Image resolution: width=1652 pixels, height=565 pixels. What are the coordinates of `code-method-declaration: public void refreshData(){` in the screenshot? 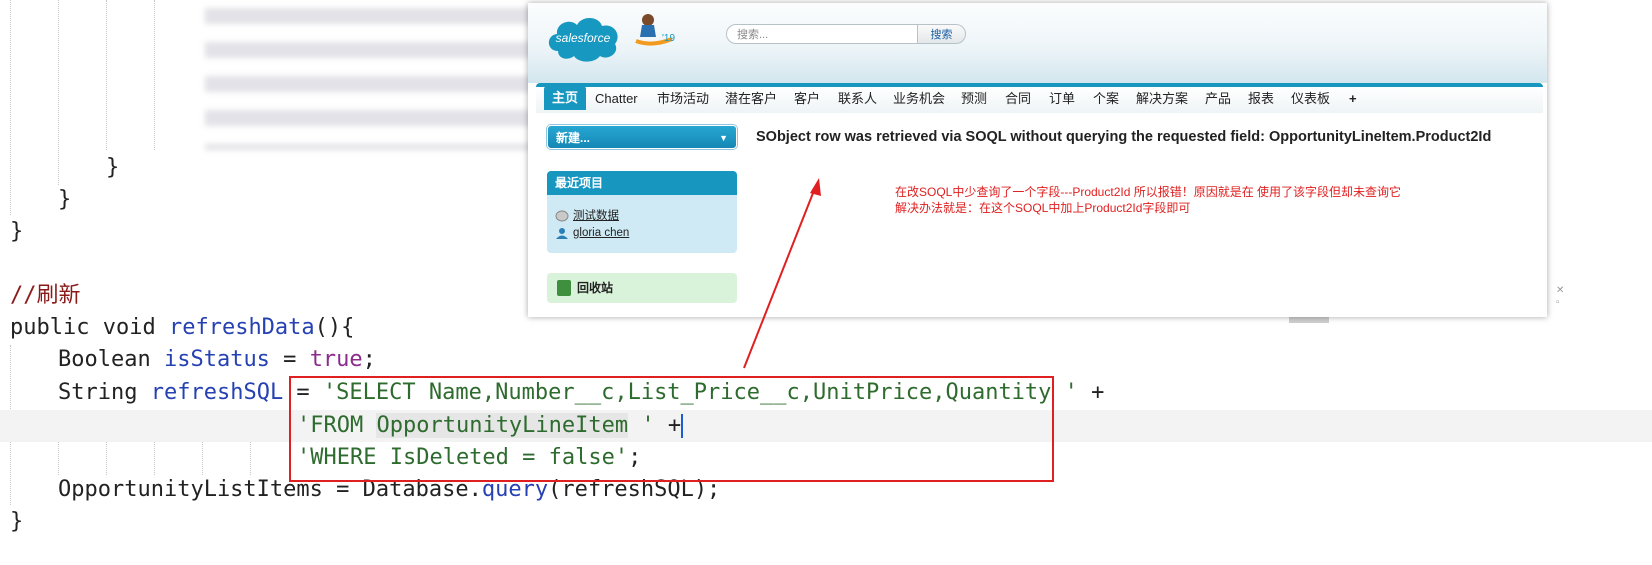 It's located at (182, 327).